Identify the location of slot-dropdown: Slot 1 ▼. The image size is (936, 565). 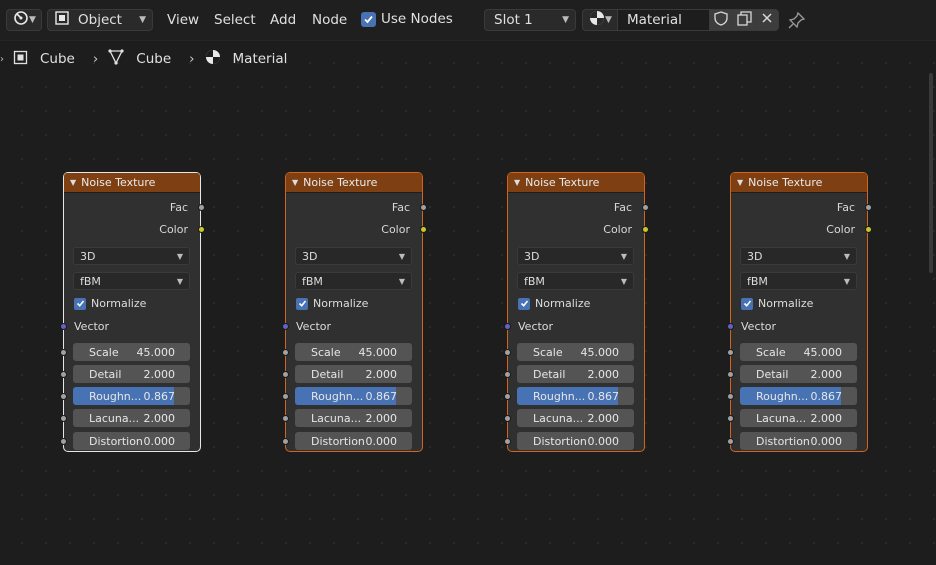
(530, 20).